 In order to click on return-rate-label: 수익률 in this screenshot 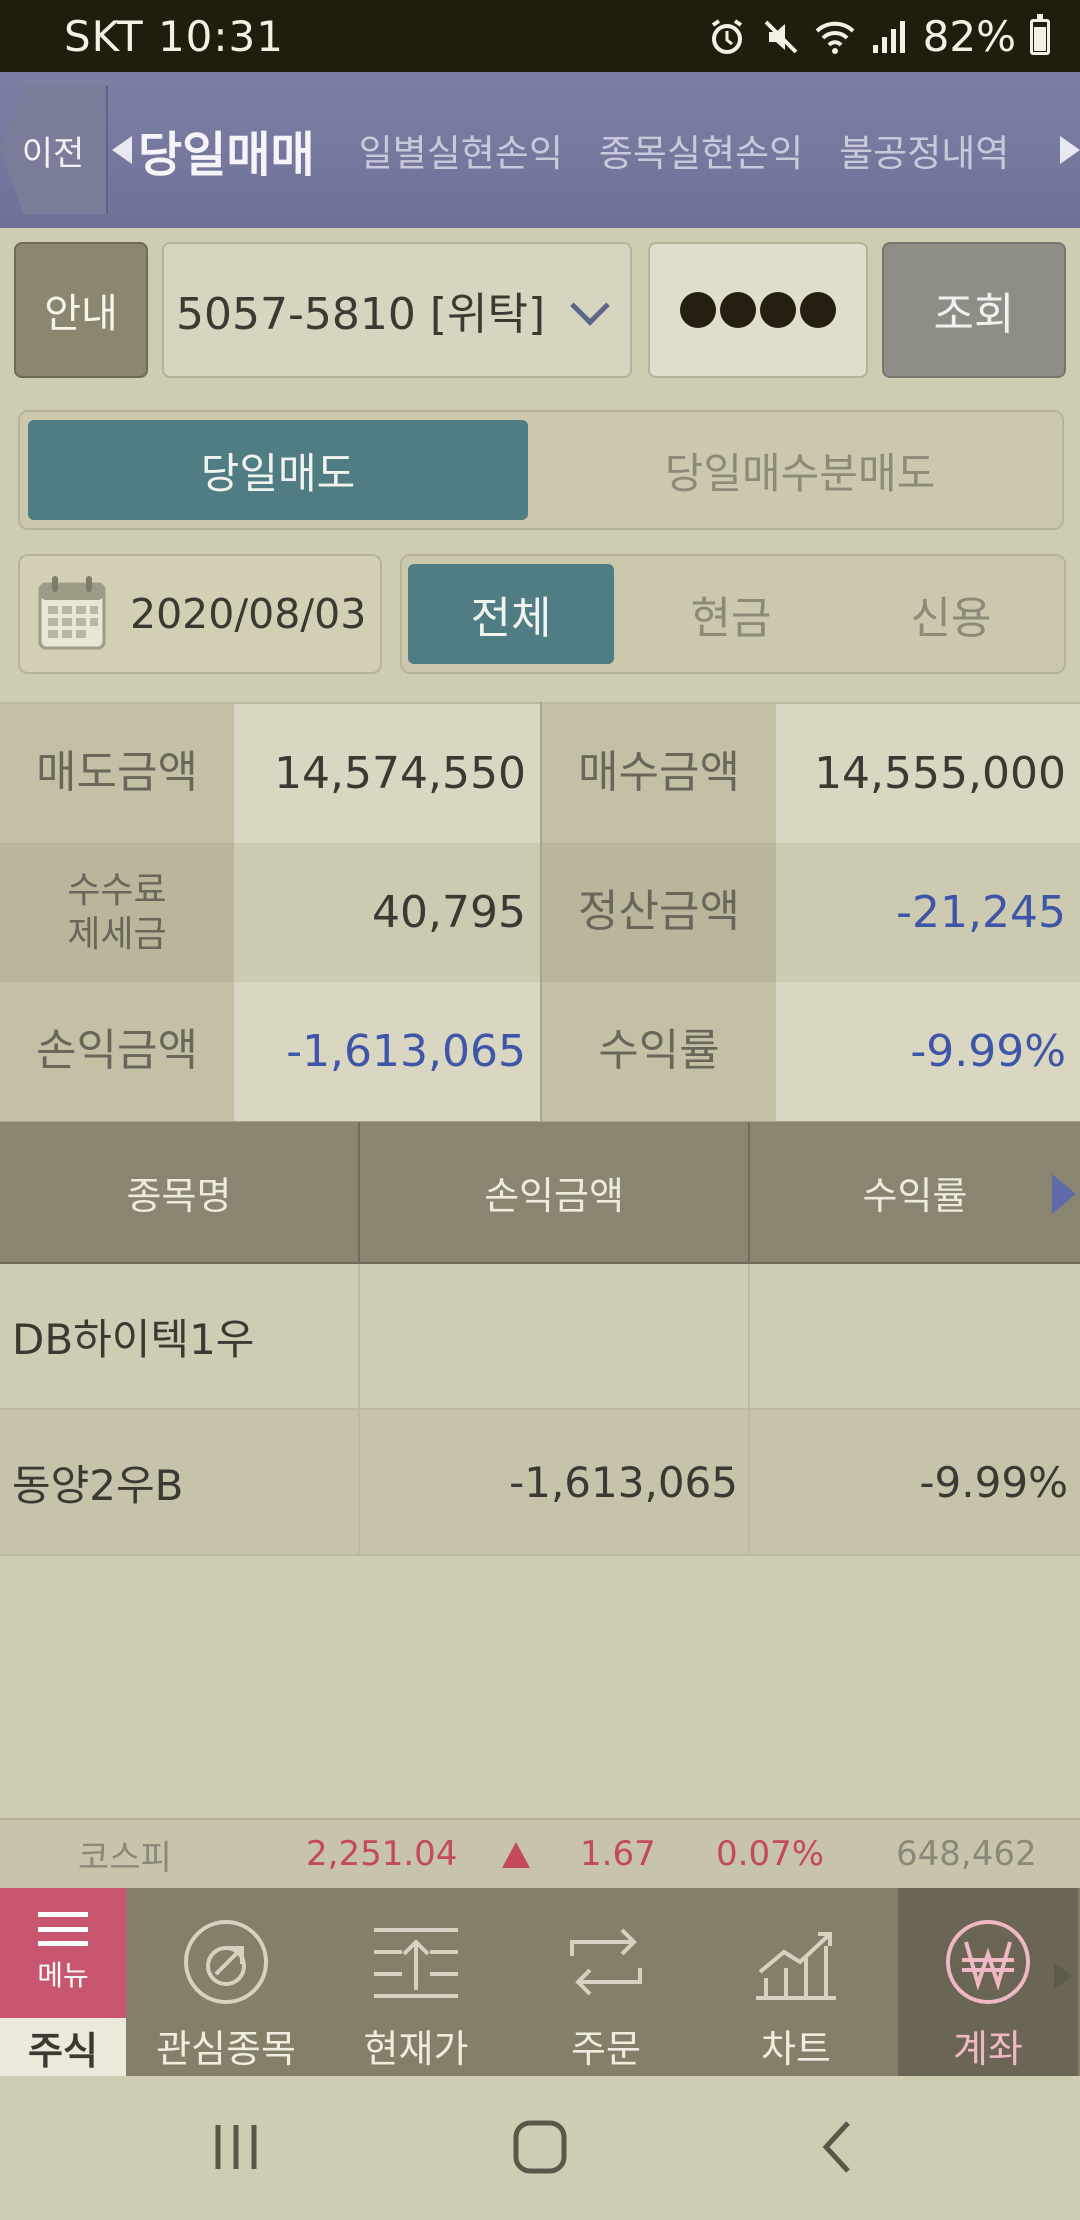, I will do `click(659, 1051)`.